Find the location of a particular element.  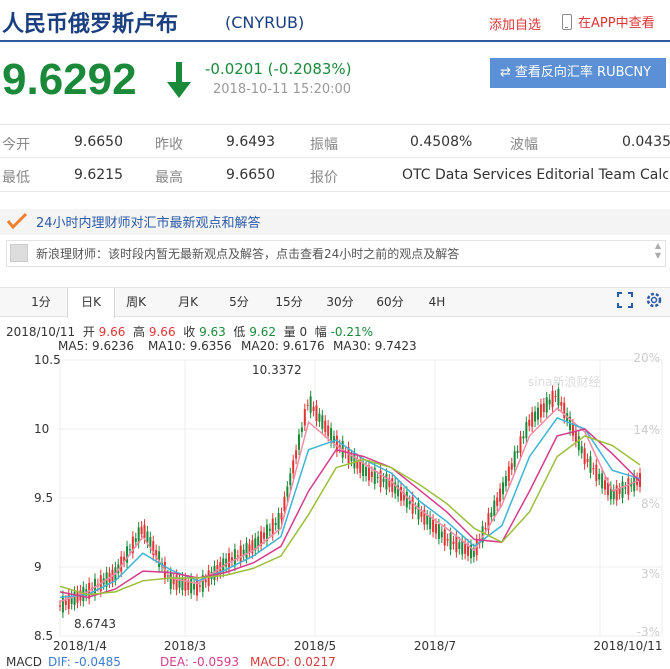

notice-text: 新浪理财师：该时段内暂无最新观点及解答，点击查看24小时之前的观点及解答 is located at coordinates (247, 253).